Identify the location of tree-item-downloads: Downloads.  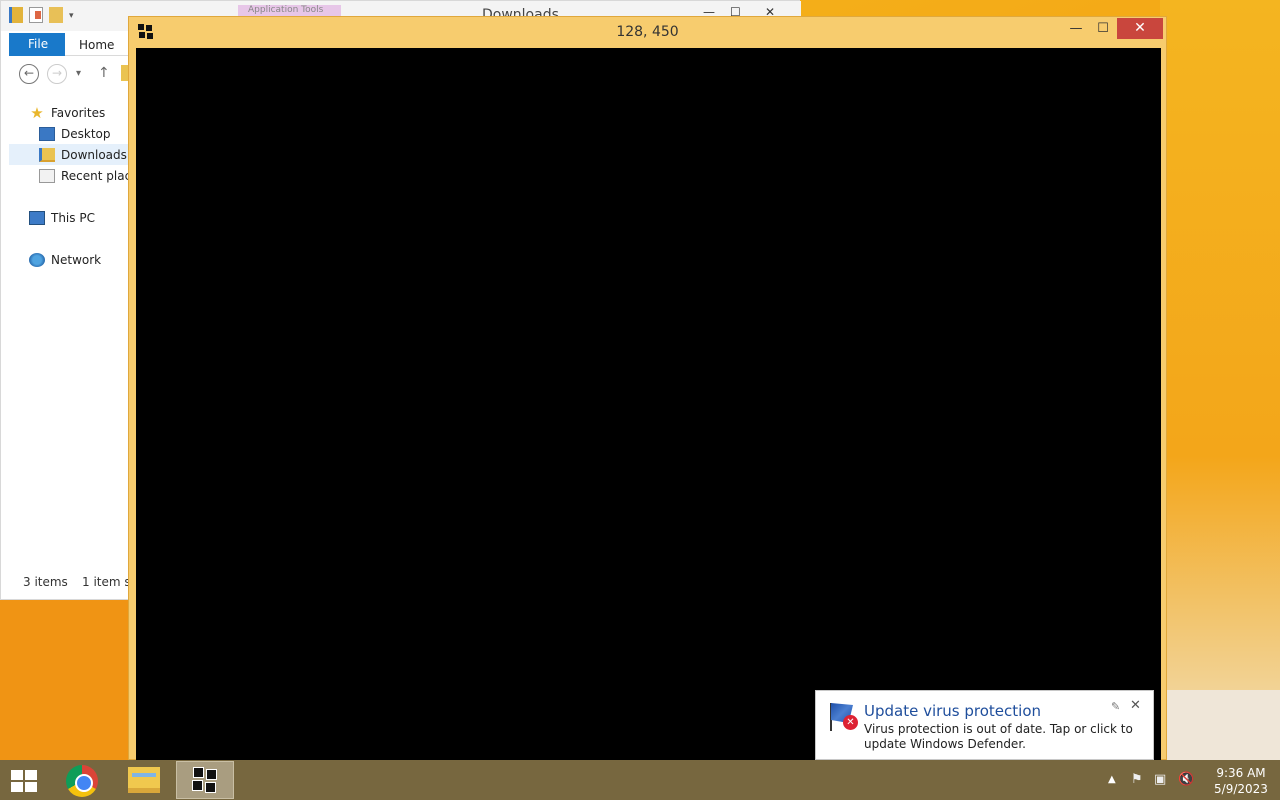
(69, 154).